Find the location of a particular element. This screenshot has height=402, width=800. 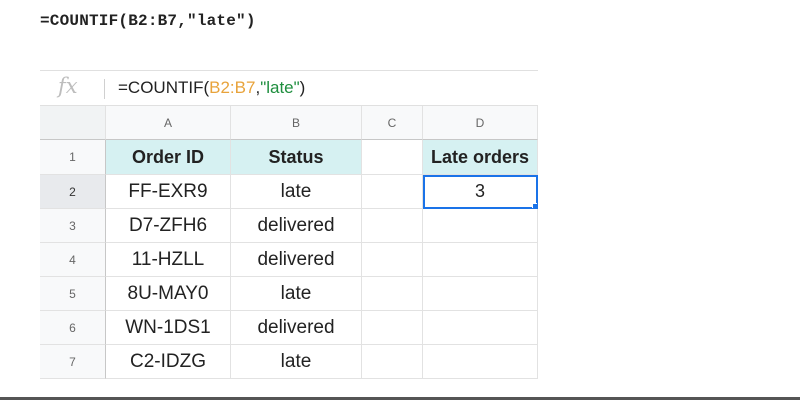

cell-d2-value: 3 is located at coordinates (479, 191).